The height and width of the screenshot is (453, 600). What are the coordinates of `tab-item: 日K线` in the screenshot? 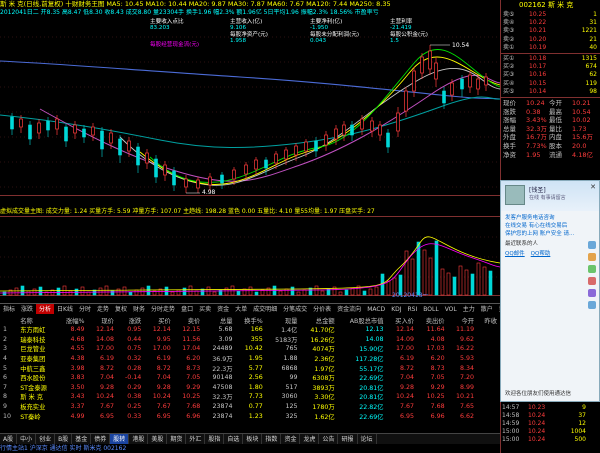 It's located at (65, 309).